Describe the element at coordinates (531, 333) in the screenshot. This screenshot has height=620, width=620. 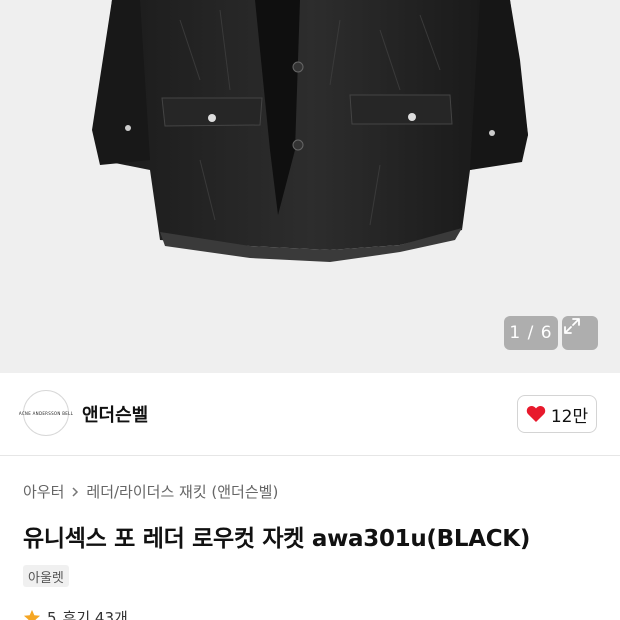
I see `image-counter: 1 / 6` at that location.